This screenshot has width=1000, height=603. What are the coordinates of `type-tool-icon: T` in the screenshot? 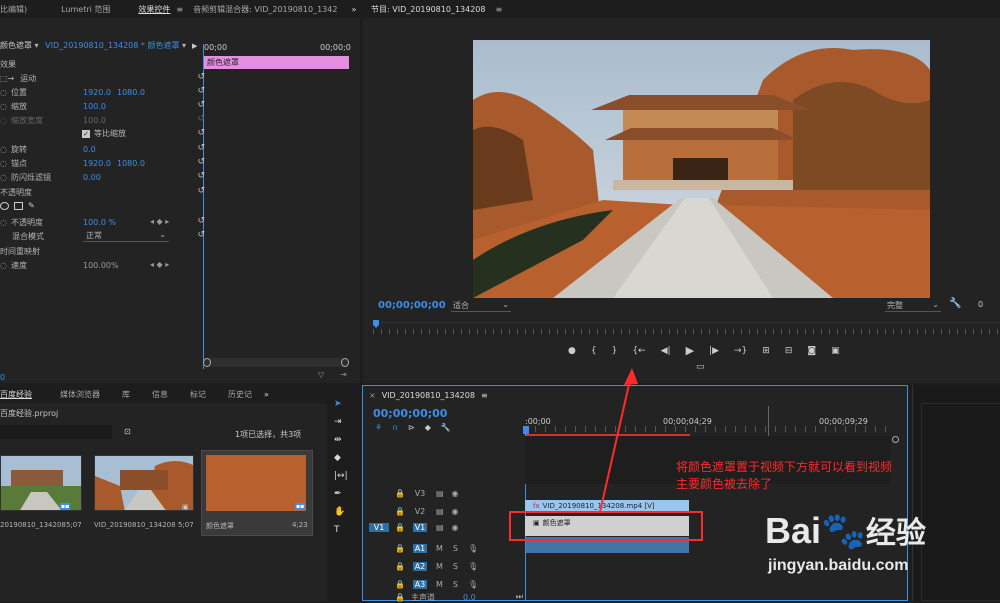 It's located at (337, 530).